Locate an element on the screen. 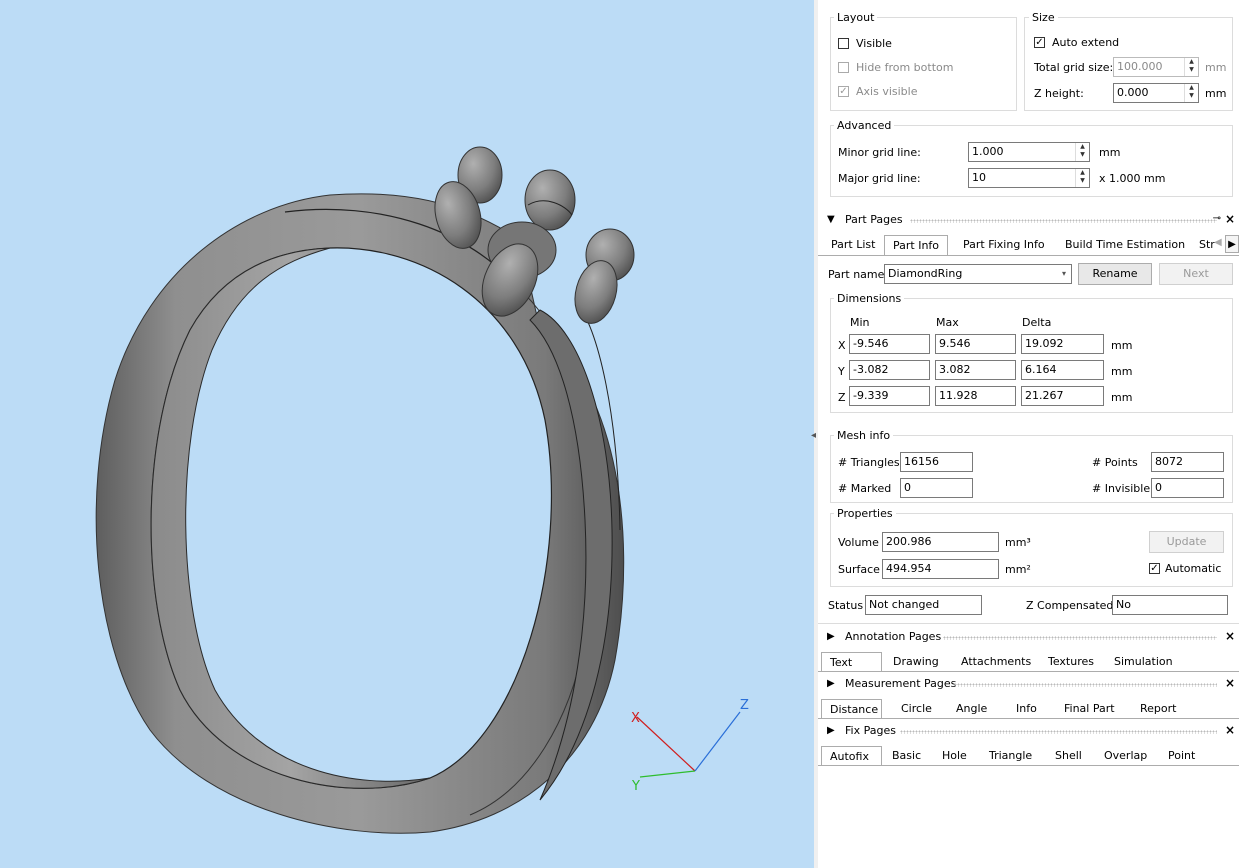 Image resolution: width=1239 pixels, height=868 pixels. dim-x-max: 9.546 is located at coordinates (975, 344).